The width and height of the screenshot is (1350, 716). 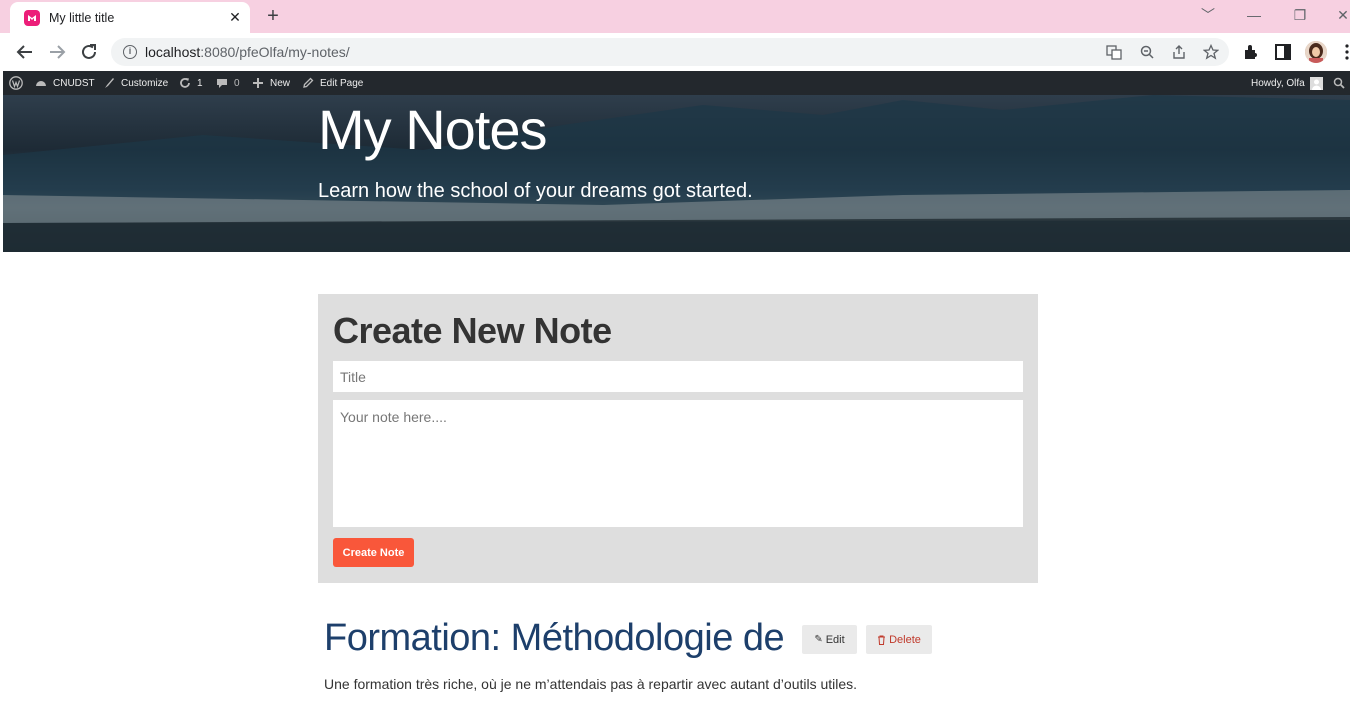 I want to click on site-name-label: CNUDST, so click(x=74, y=83).